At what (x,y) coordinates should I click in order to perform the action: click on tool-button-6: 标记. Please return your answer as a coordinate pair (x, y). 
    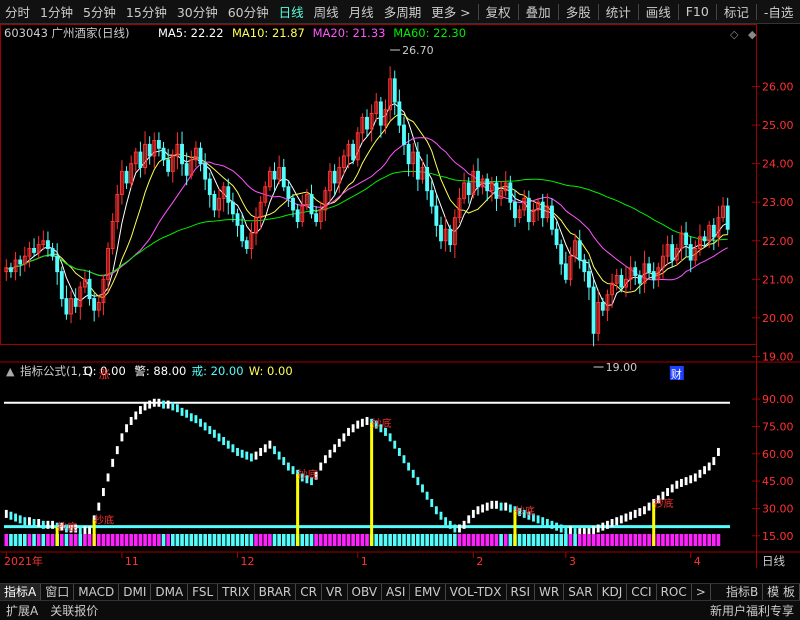
    Looking at the image, I should click on (736, 11).